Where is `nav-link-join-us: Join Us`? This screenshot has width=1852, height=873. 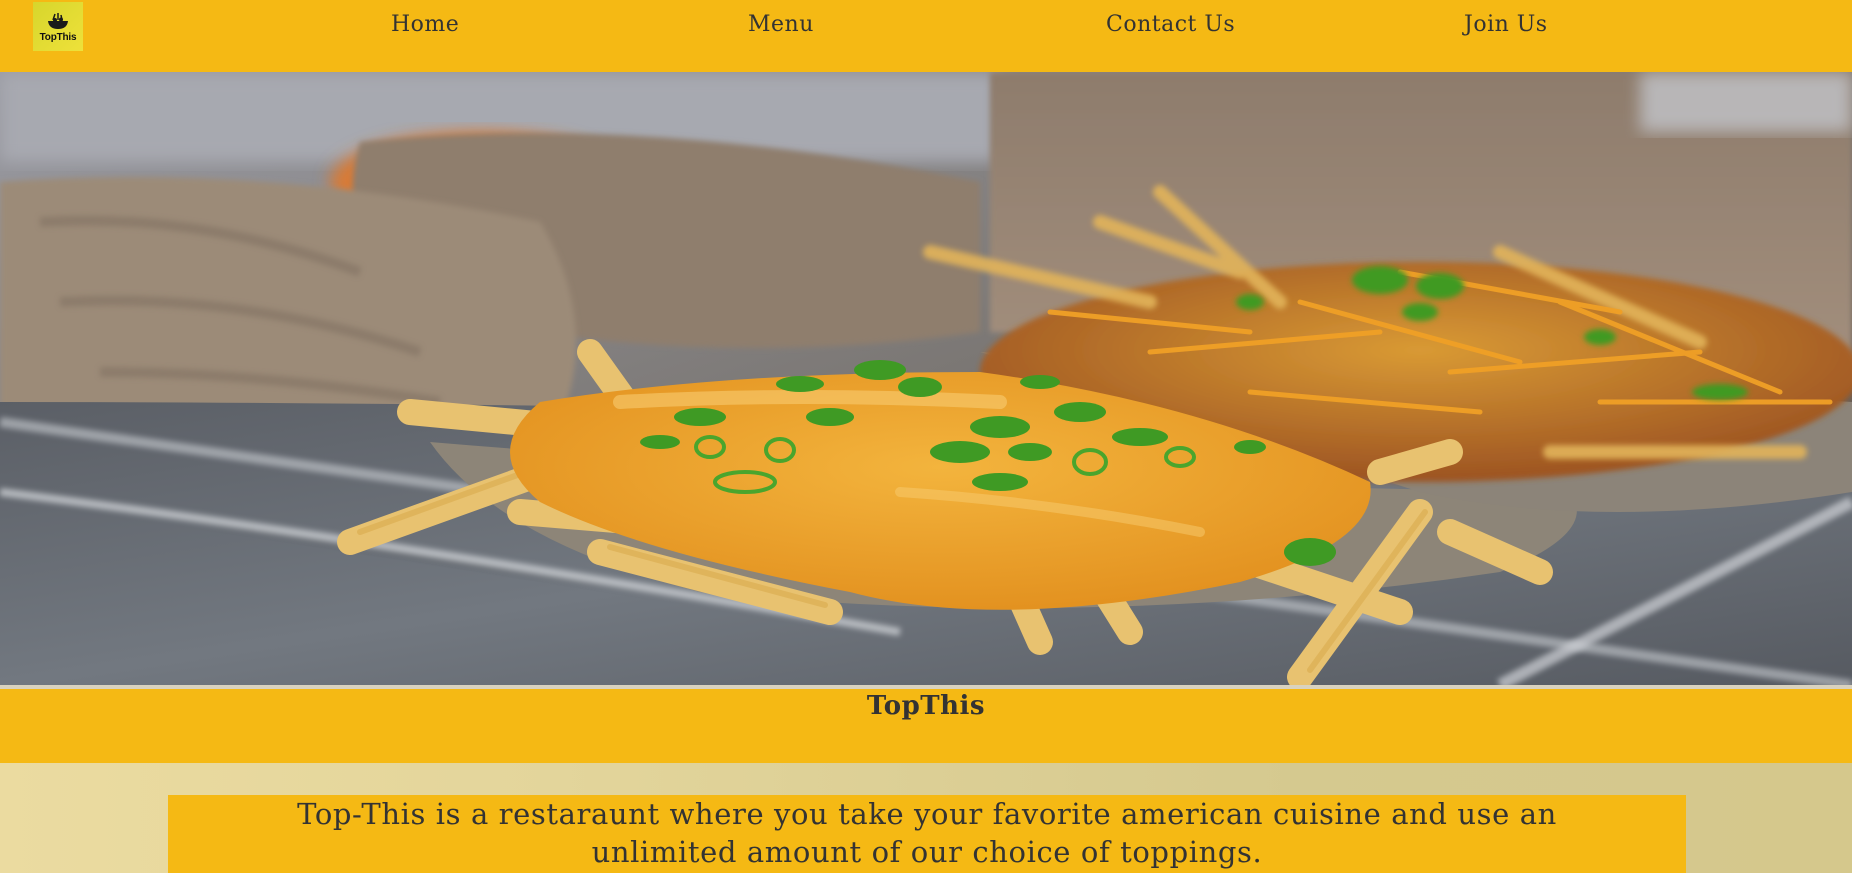 nav-link-join-us: Join Us is located at coordinates (1506, 24).